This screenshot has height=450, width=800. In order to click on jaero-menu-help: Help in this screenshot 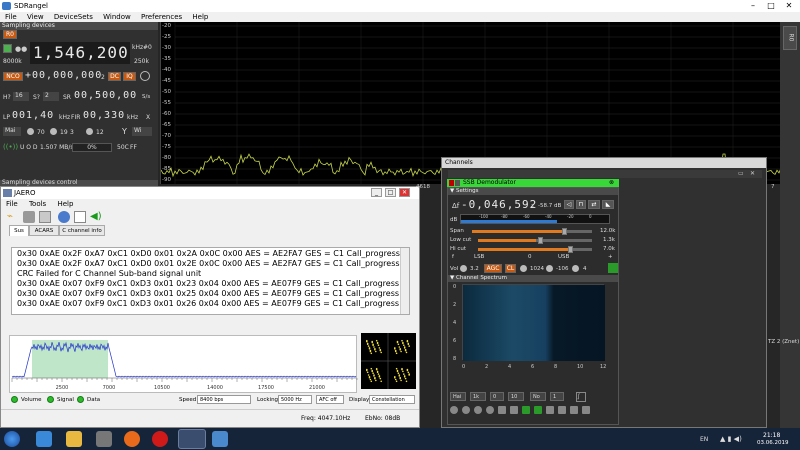, I will do `click(65, 204)`.